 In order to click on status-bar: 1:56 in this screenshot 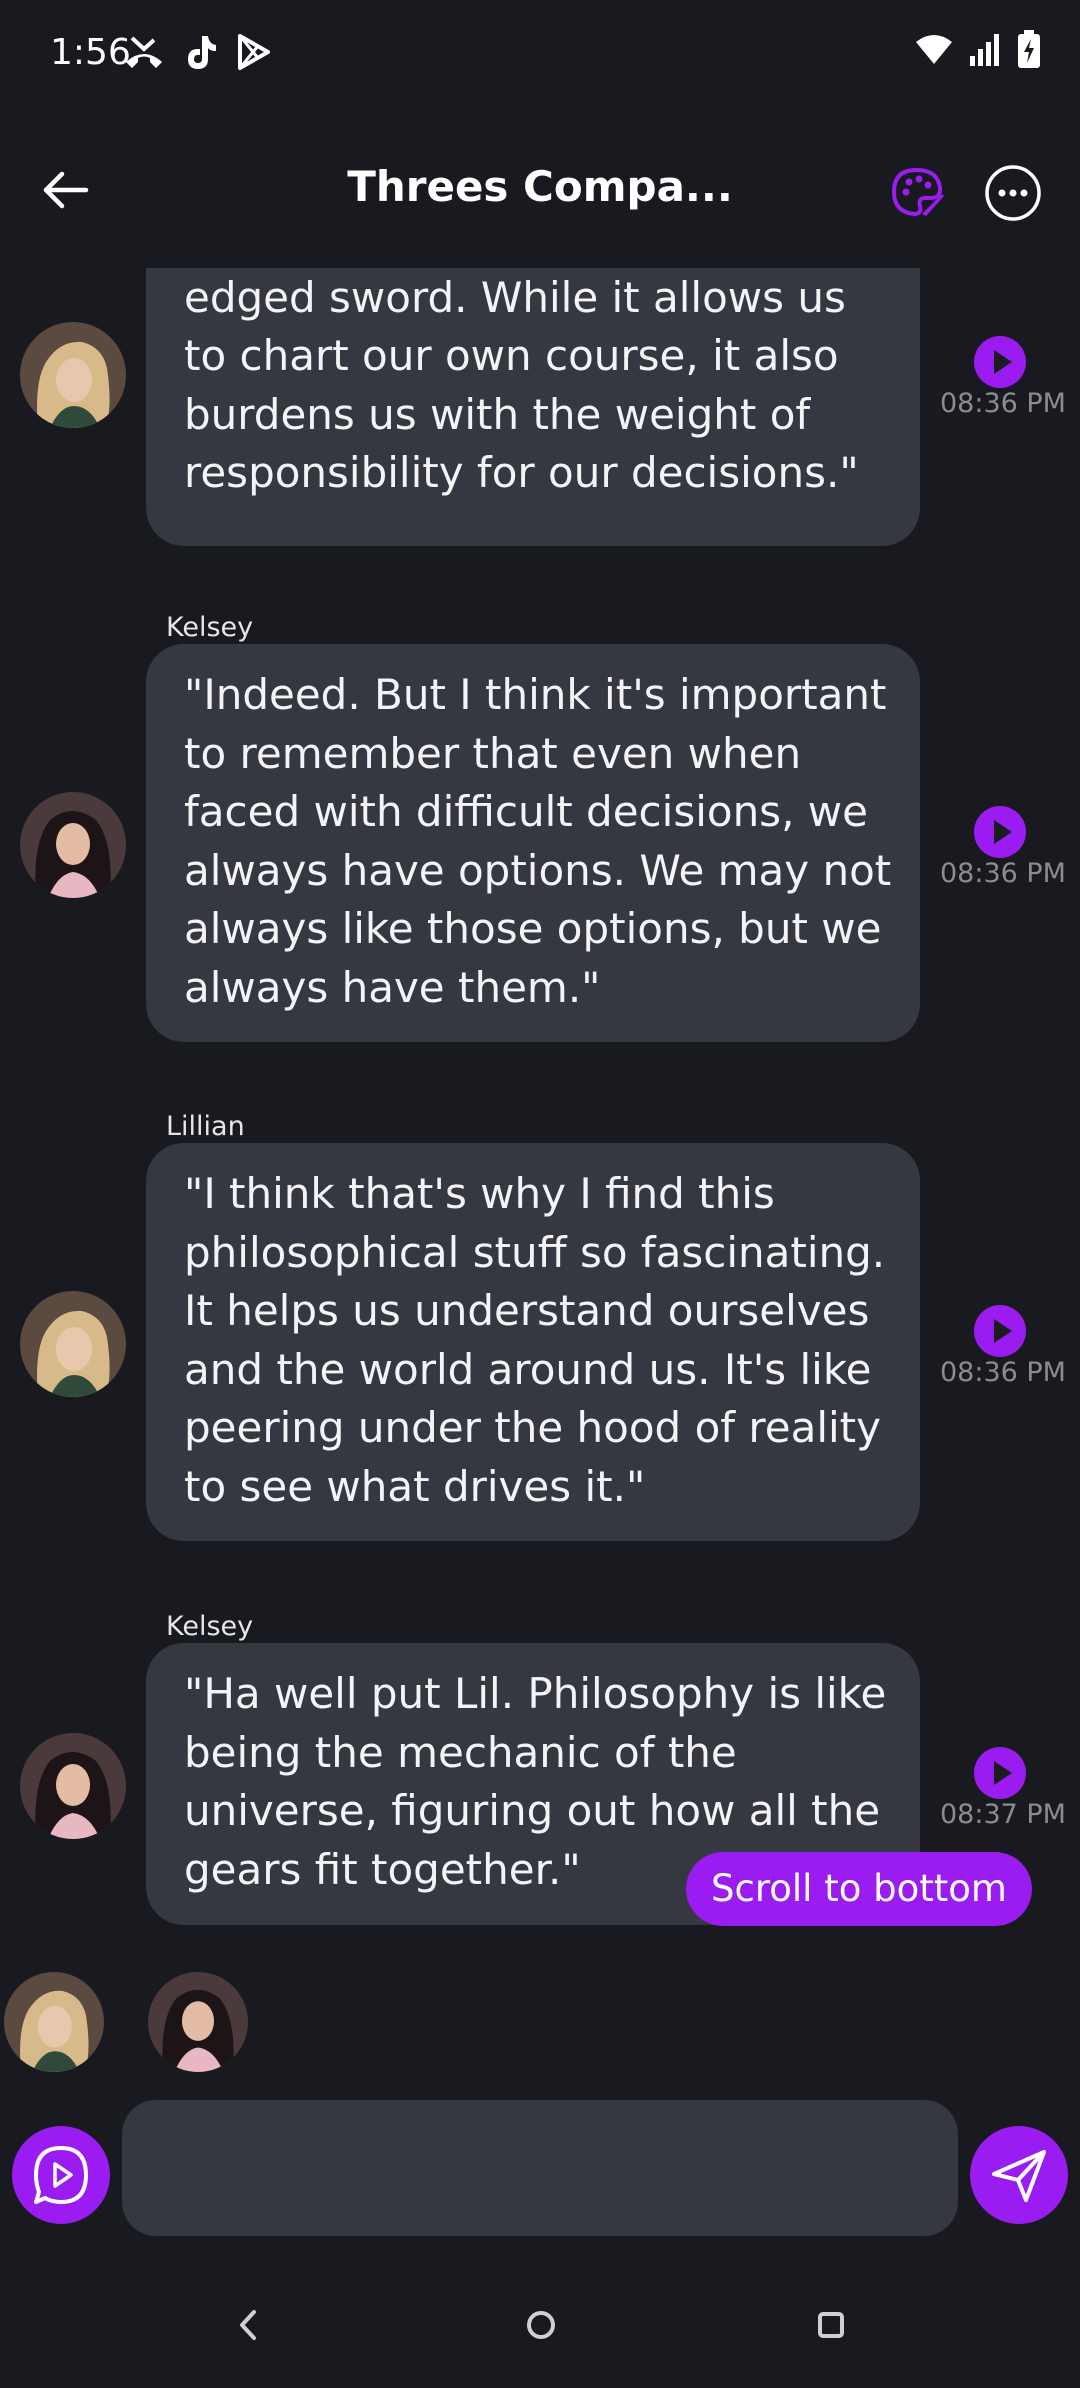, I will do `click(540, 55)`.